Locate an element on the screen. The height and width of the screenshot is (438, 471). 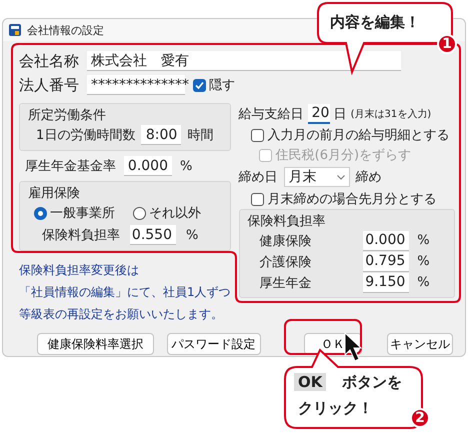
window-title: 会社情報の設定 is located at coordinates (65, 30).